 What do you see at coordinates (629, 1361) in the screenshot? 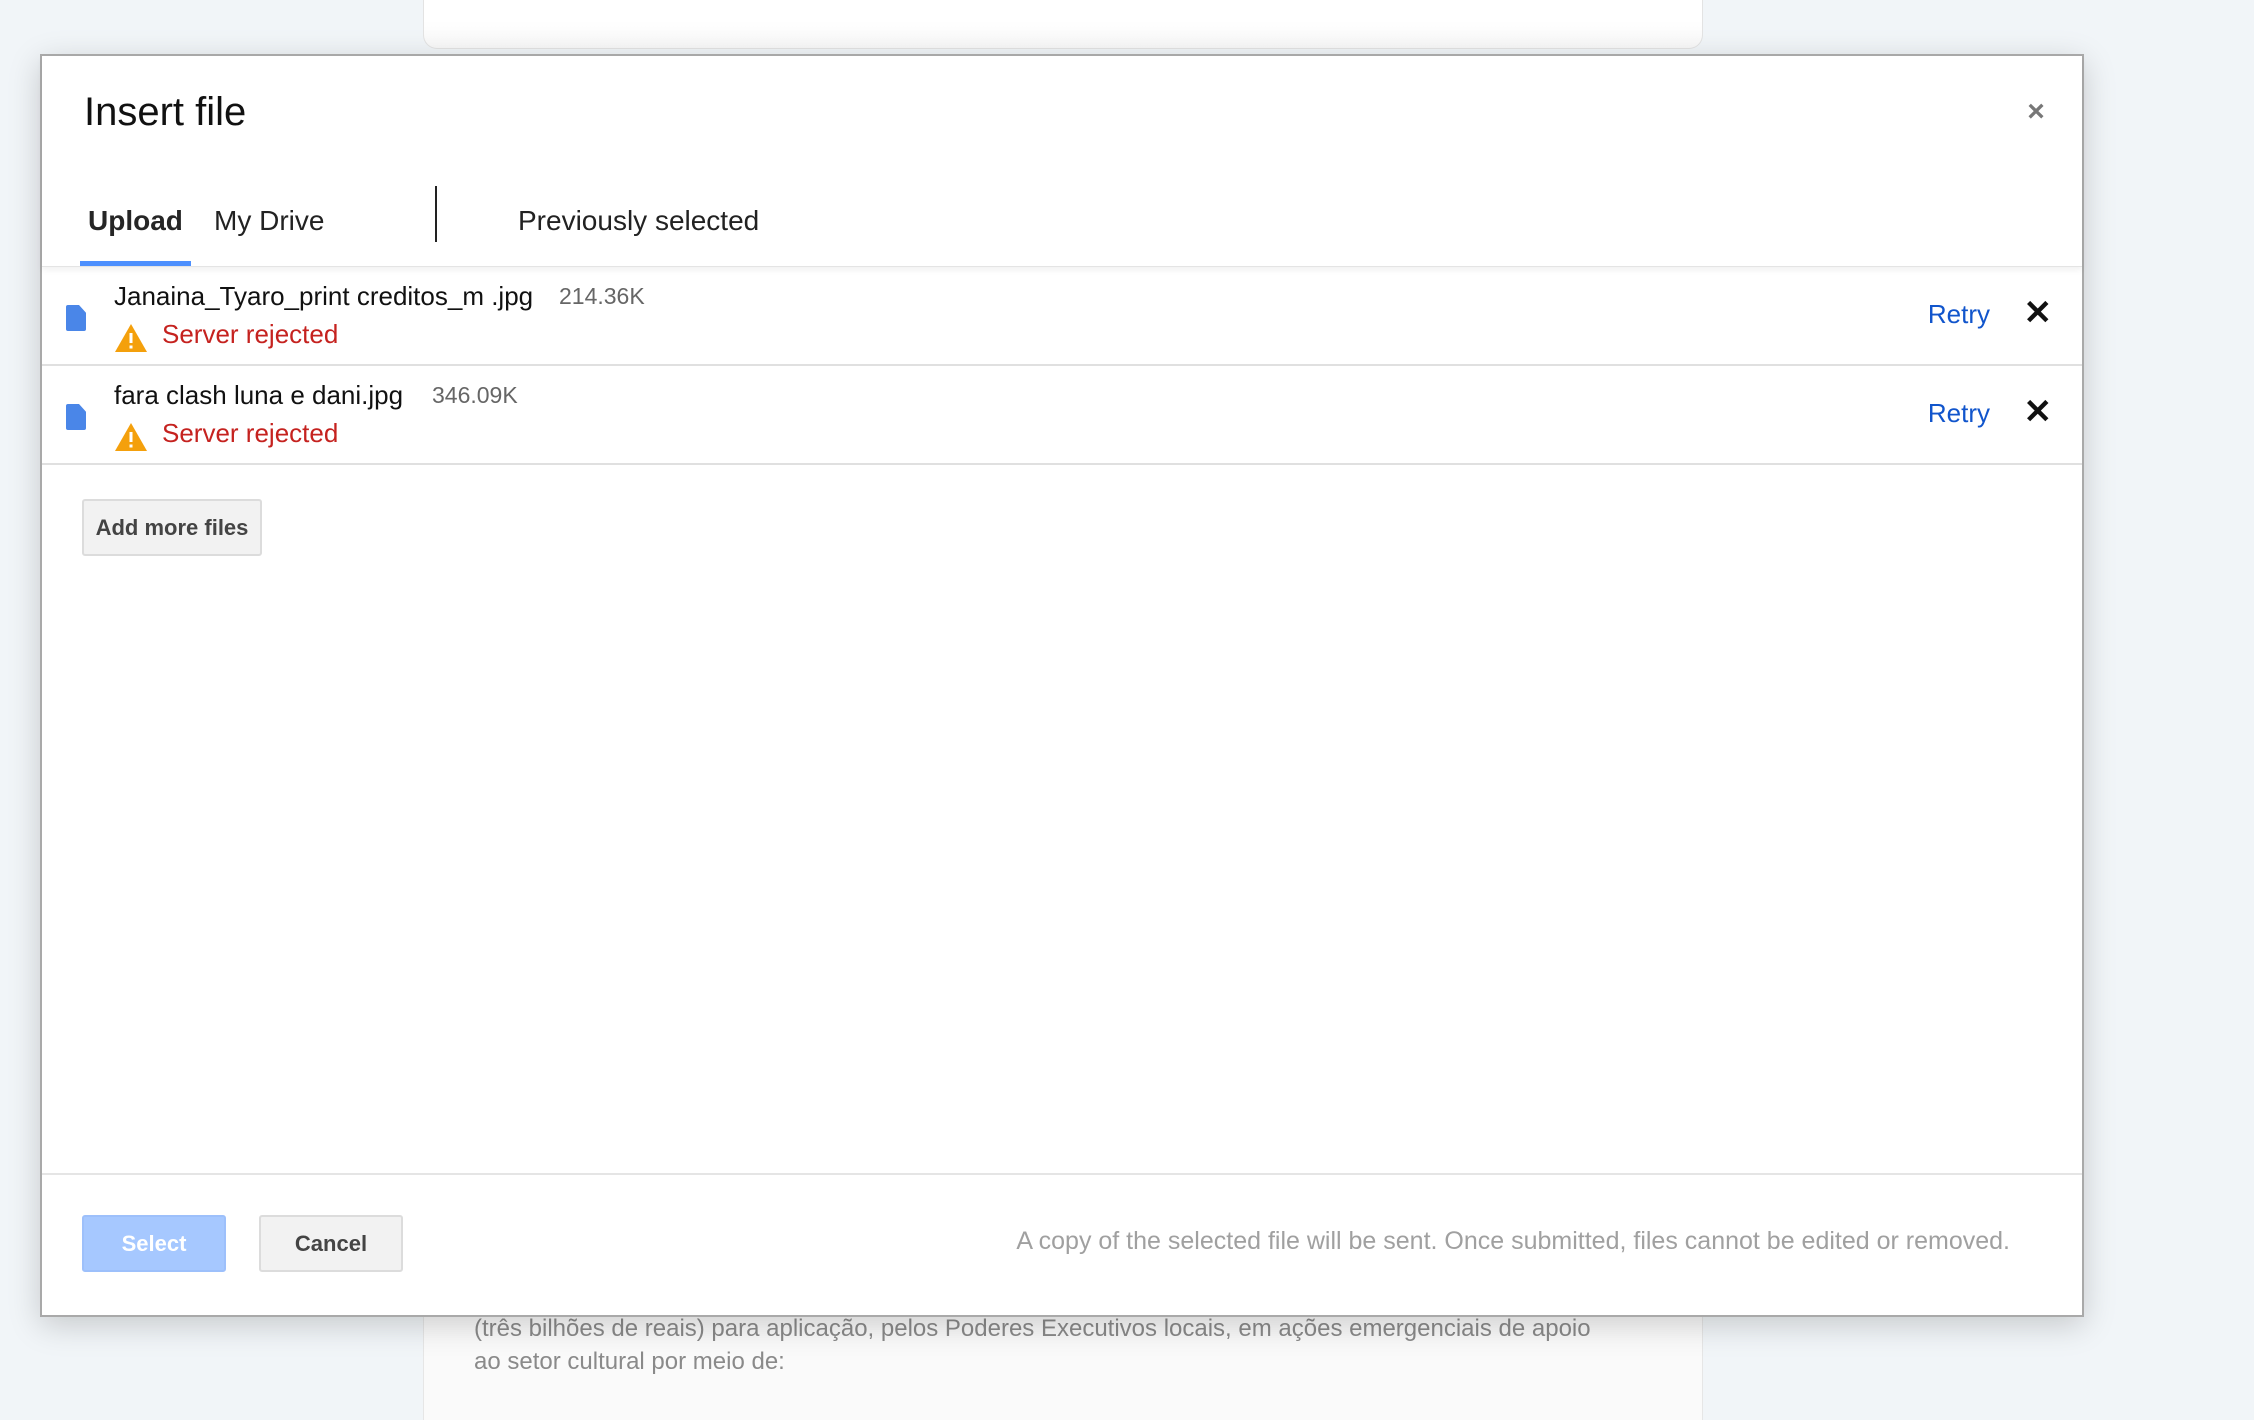
I see `background-line-2: ao setor cultural por meio de:` at bounding box center [629, 1361].